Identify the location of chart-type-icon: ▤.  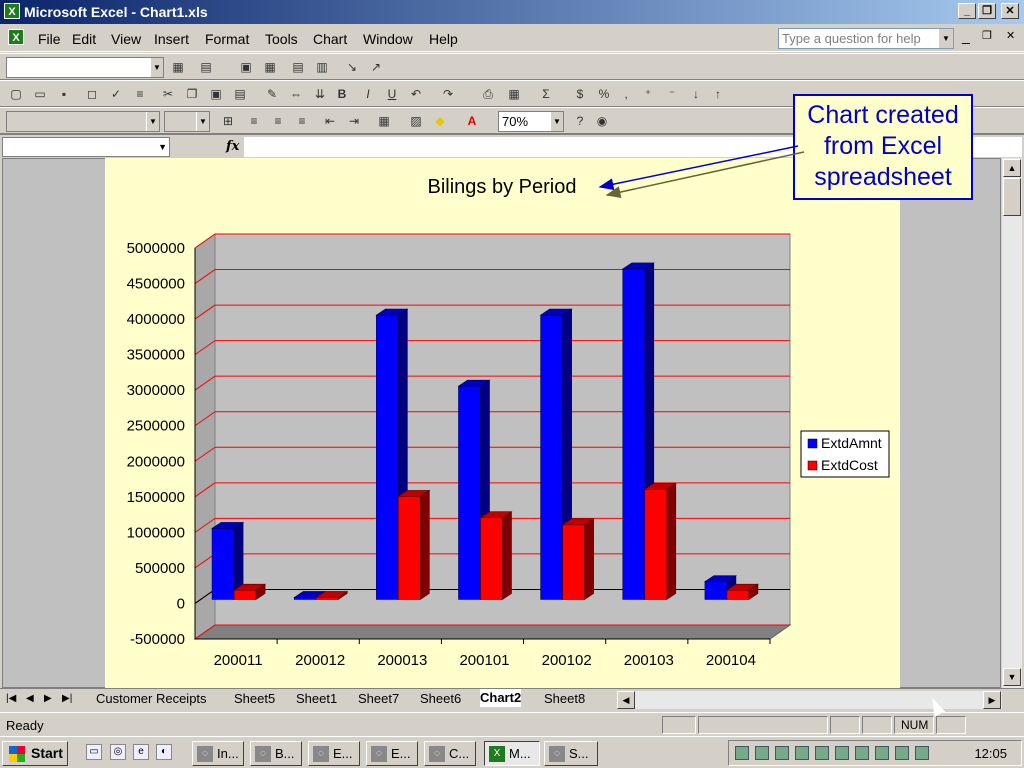
(206, 67).